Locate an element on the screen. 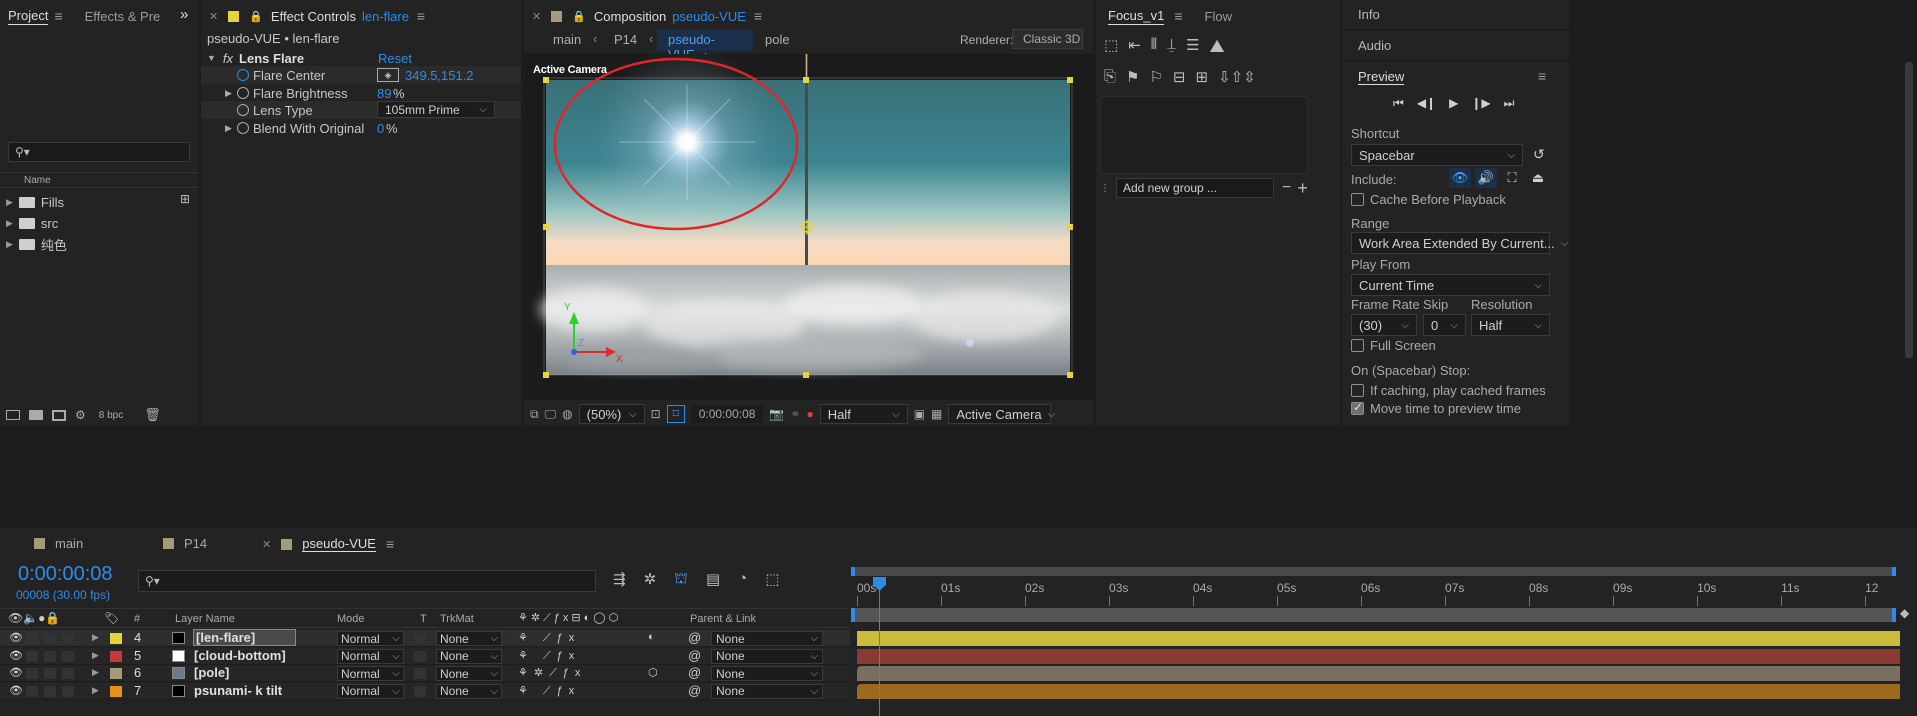 Image resolution: width=1917 pixels, height=716 pixels. frame-rate-dropdown: (30) ⌵ is located at coordinates (1384, 325).